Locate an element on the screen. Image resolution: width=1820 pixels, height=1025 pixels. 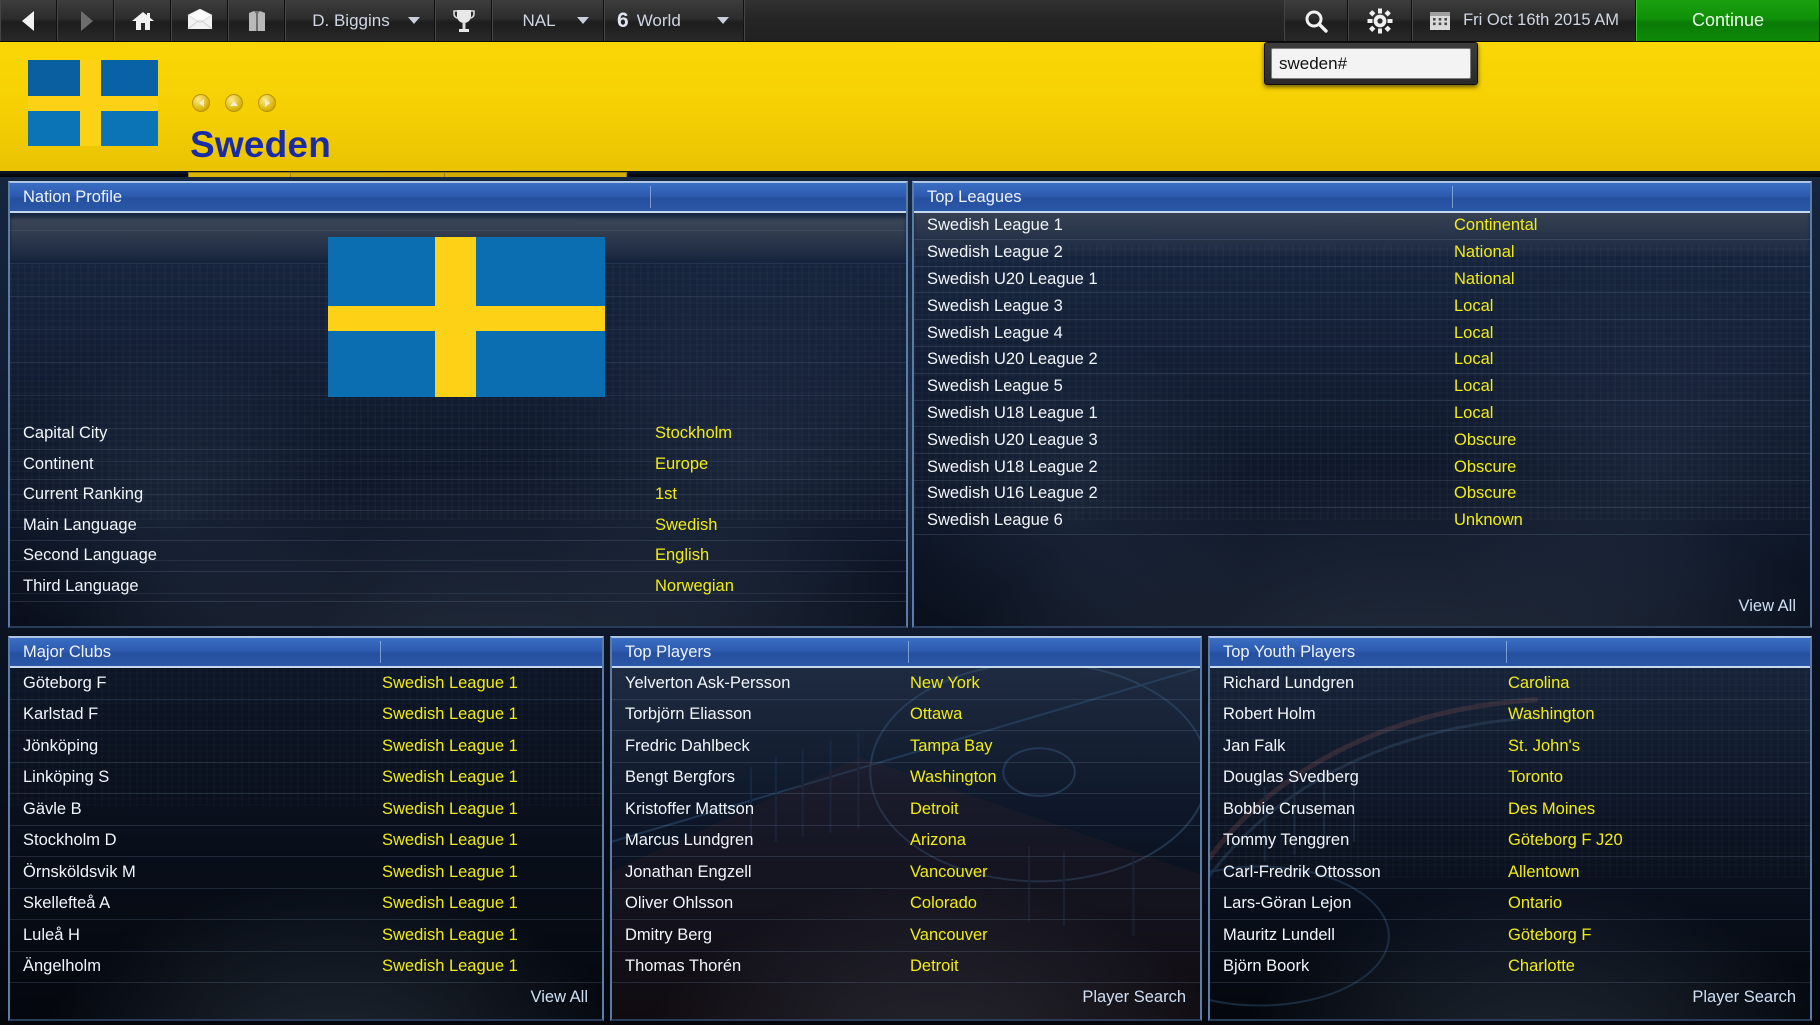
table-row: Björn Boork Charlotte is located at coordinates (1510, 967).